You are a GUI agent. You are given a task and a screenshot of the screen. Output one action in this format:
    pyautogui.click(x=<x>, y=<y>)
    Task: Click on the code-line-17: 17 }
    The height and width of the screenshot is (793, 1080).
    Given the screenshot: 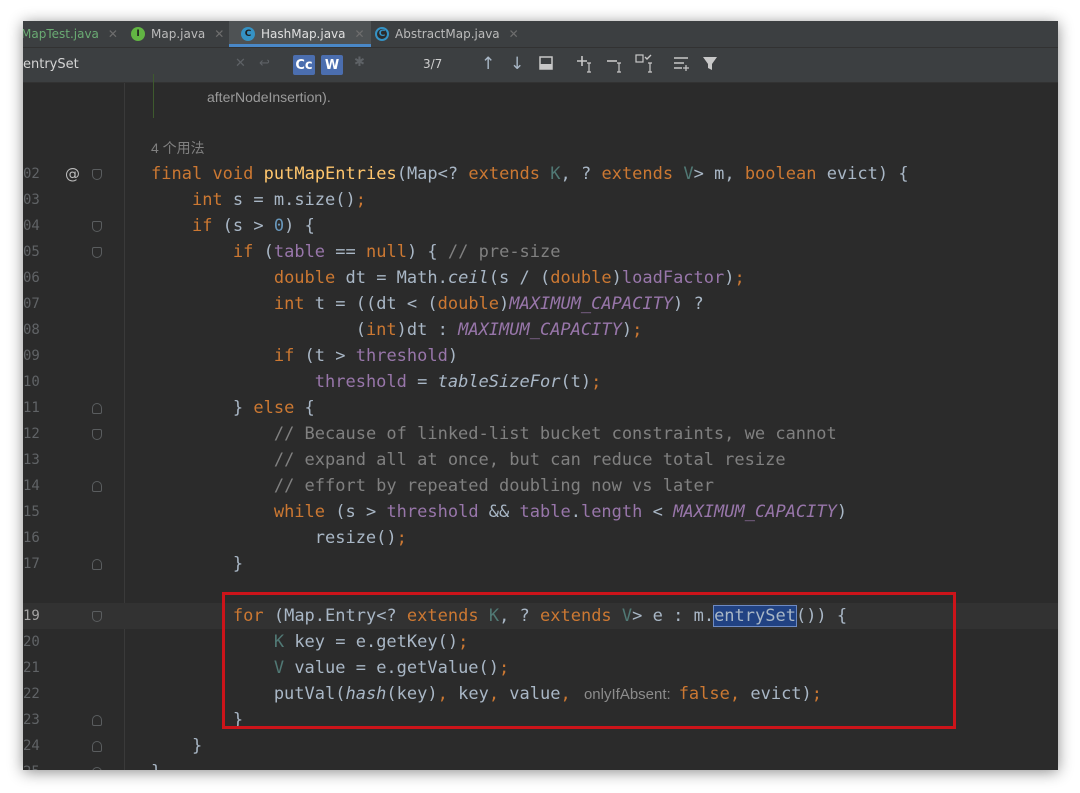 What is the action you would take?
    pyautogui.click(x=540, y=564)
    